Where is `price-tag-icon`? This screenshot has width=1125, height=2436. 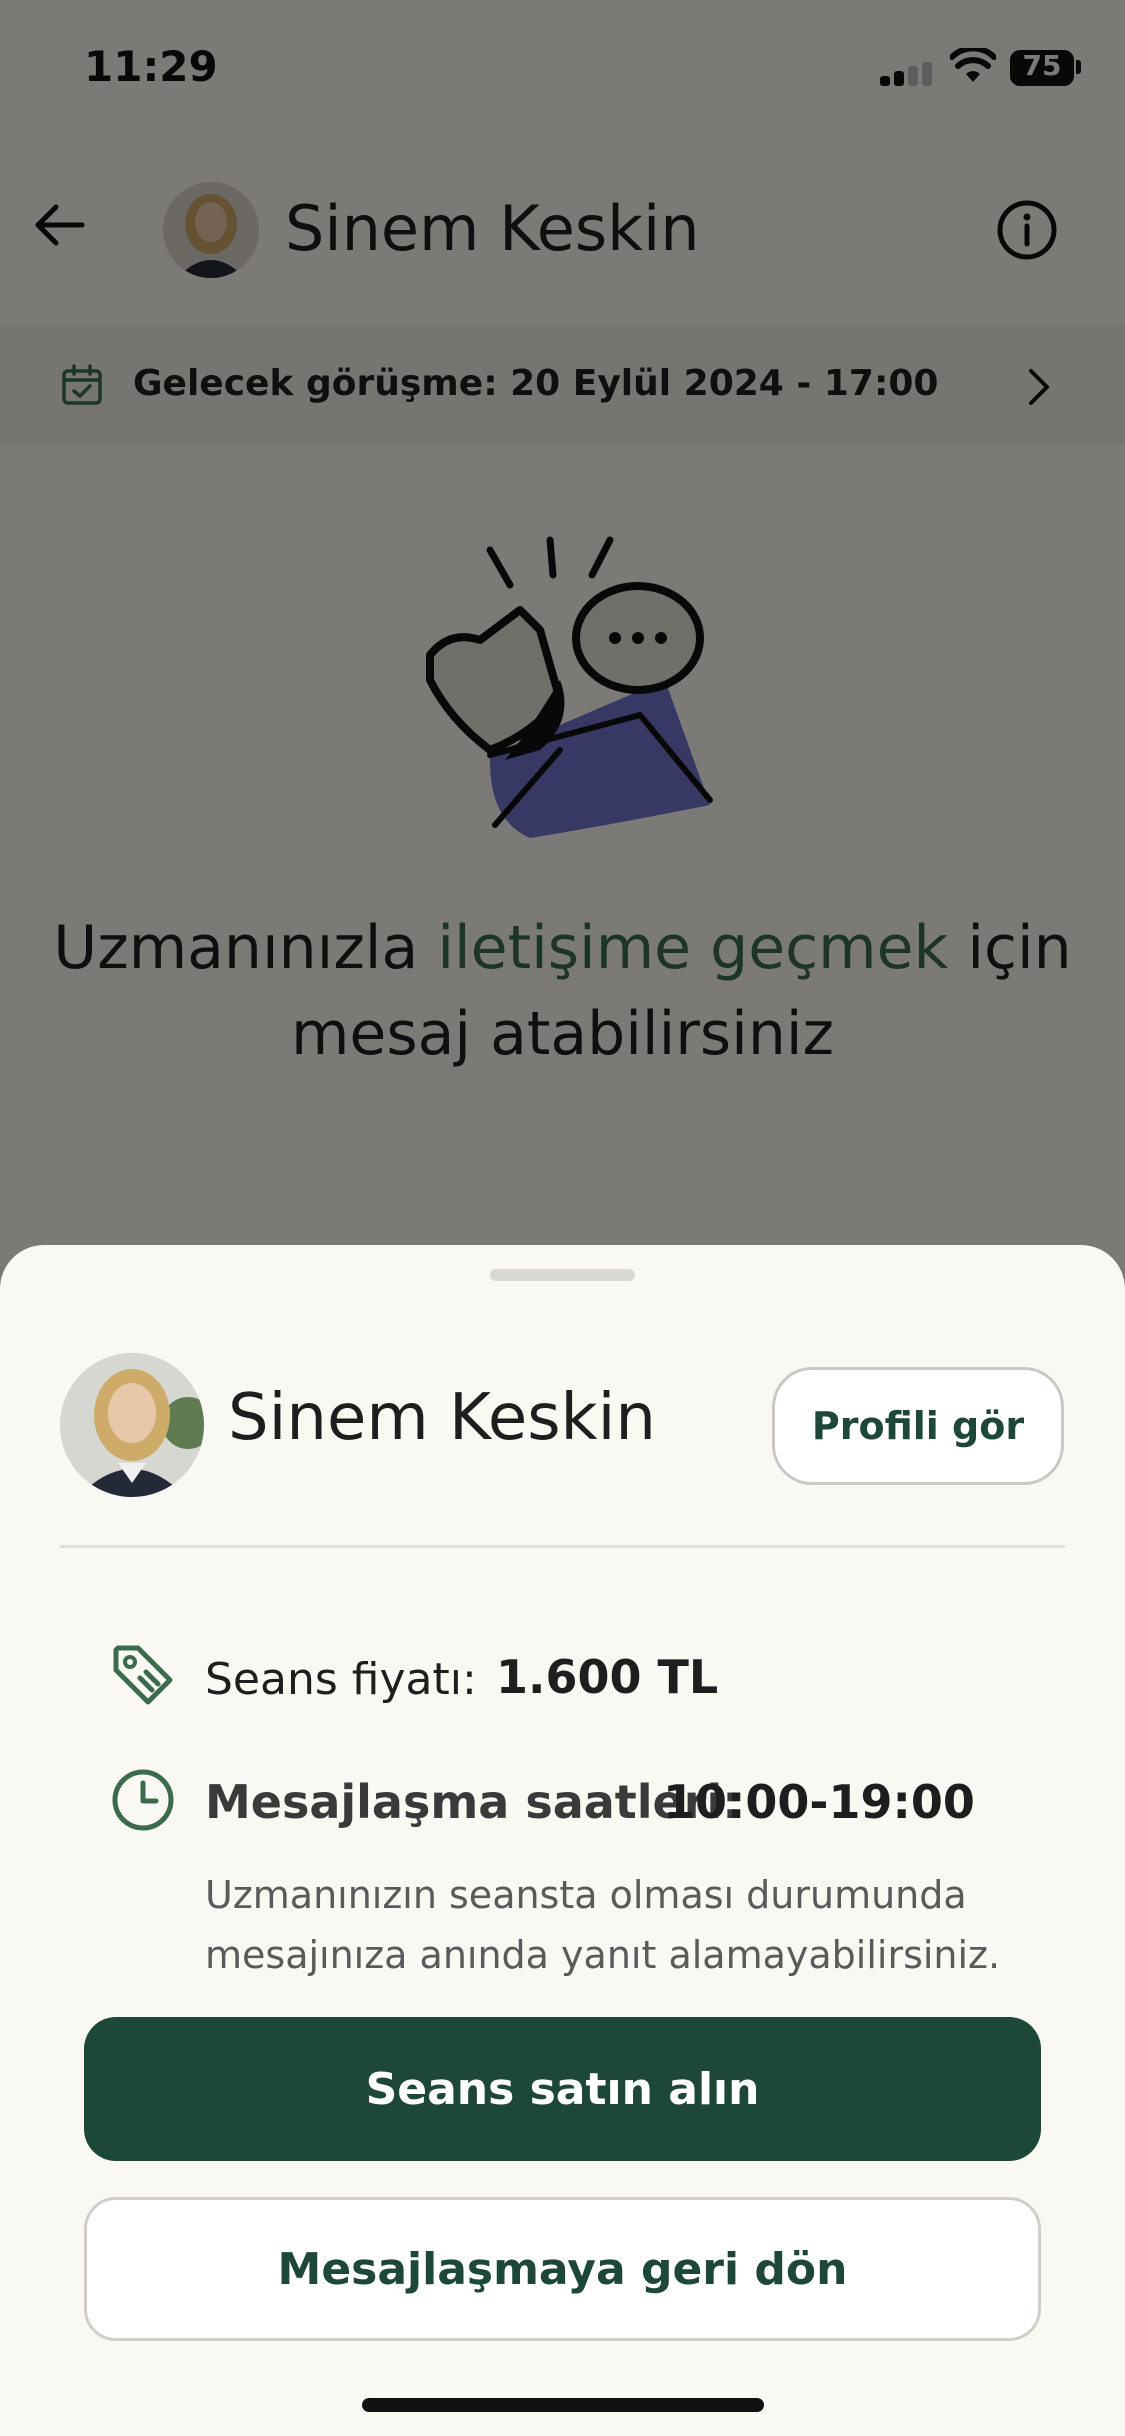 price-tag-icon is located at coordinates (143, 1675).